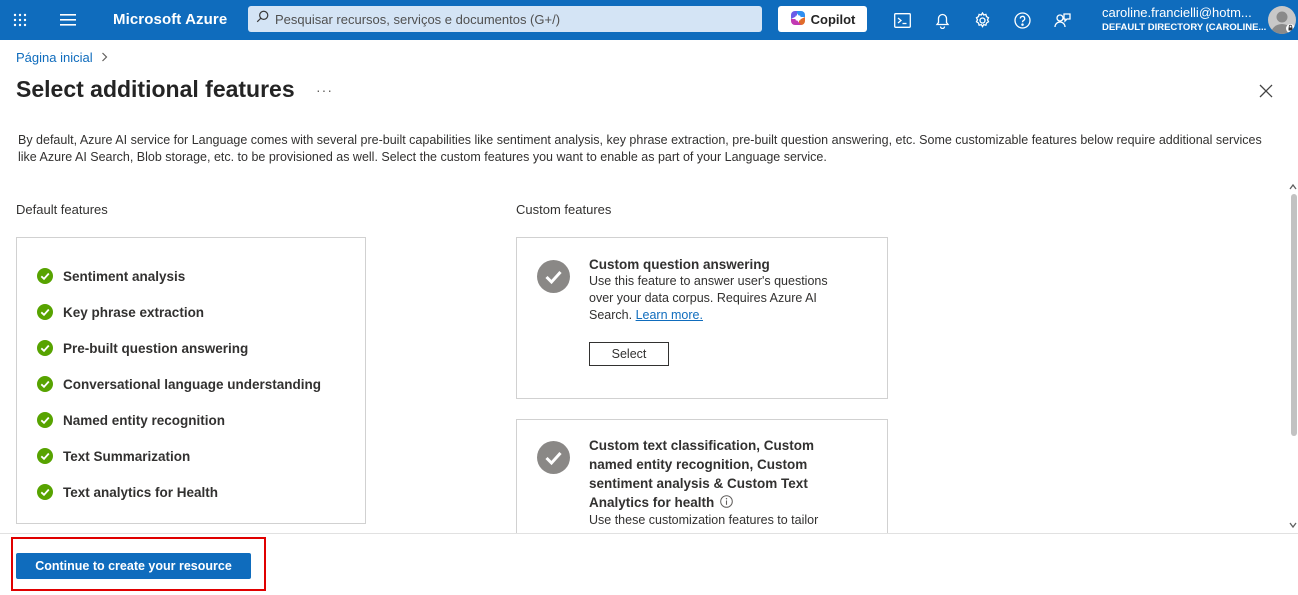 The image size is (1298, 595). What do you see at coordinates (133, 566) in the screenshot?
I see `continue-create-resource-button: Continue to create your resource` at bounding box center [133, 566].